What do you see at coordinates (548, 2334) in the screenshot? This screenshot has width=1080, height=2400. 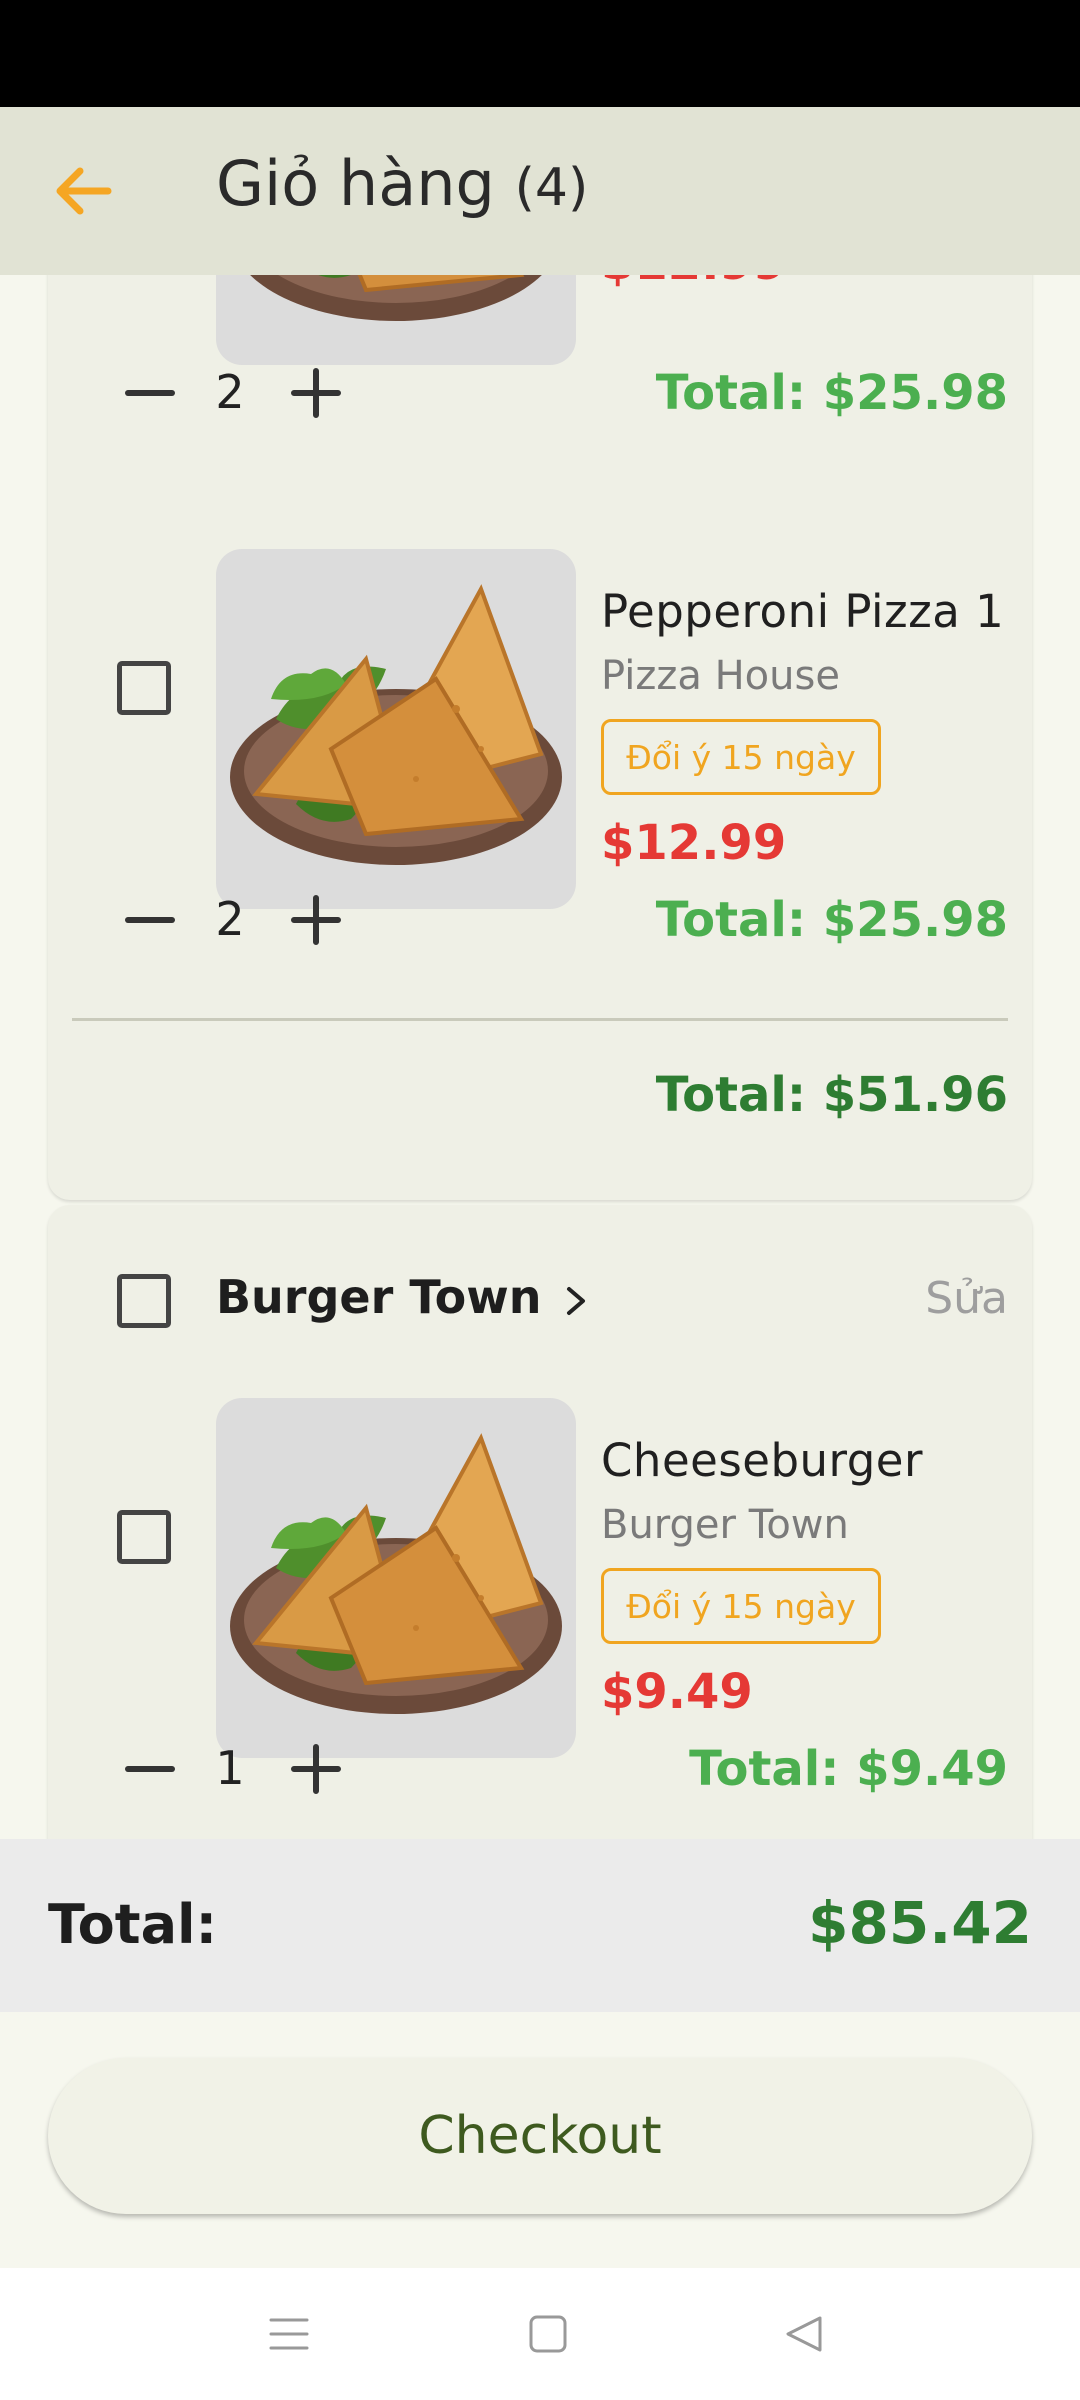 I see `square-icon` at bounding box center [548, 2334].